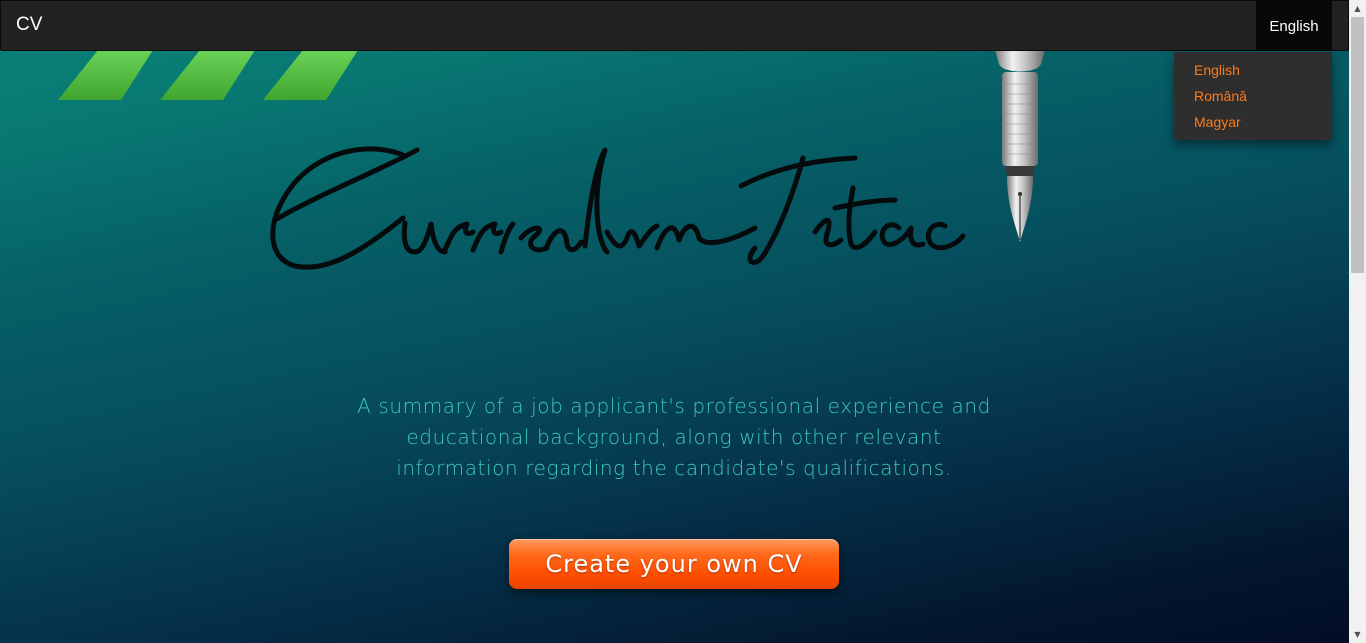 This screenshot has width=1366, height=643. What do you see at coordinates (1253, 125) in the screenshot?
I see `language-option-magyar: Magyar` at bounding box center [1253, 125].